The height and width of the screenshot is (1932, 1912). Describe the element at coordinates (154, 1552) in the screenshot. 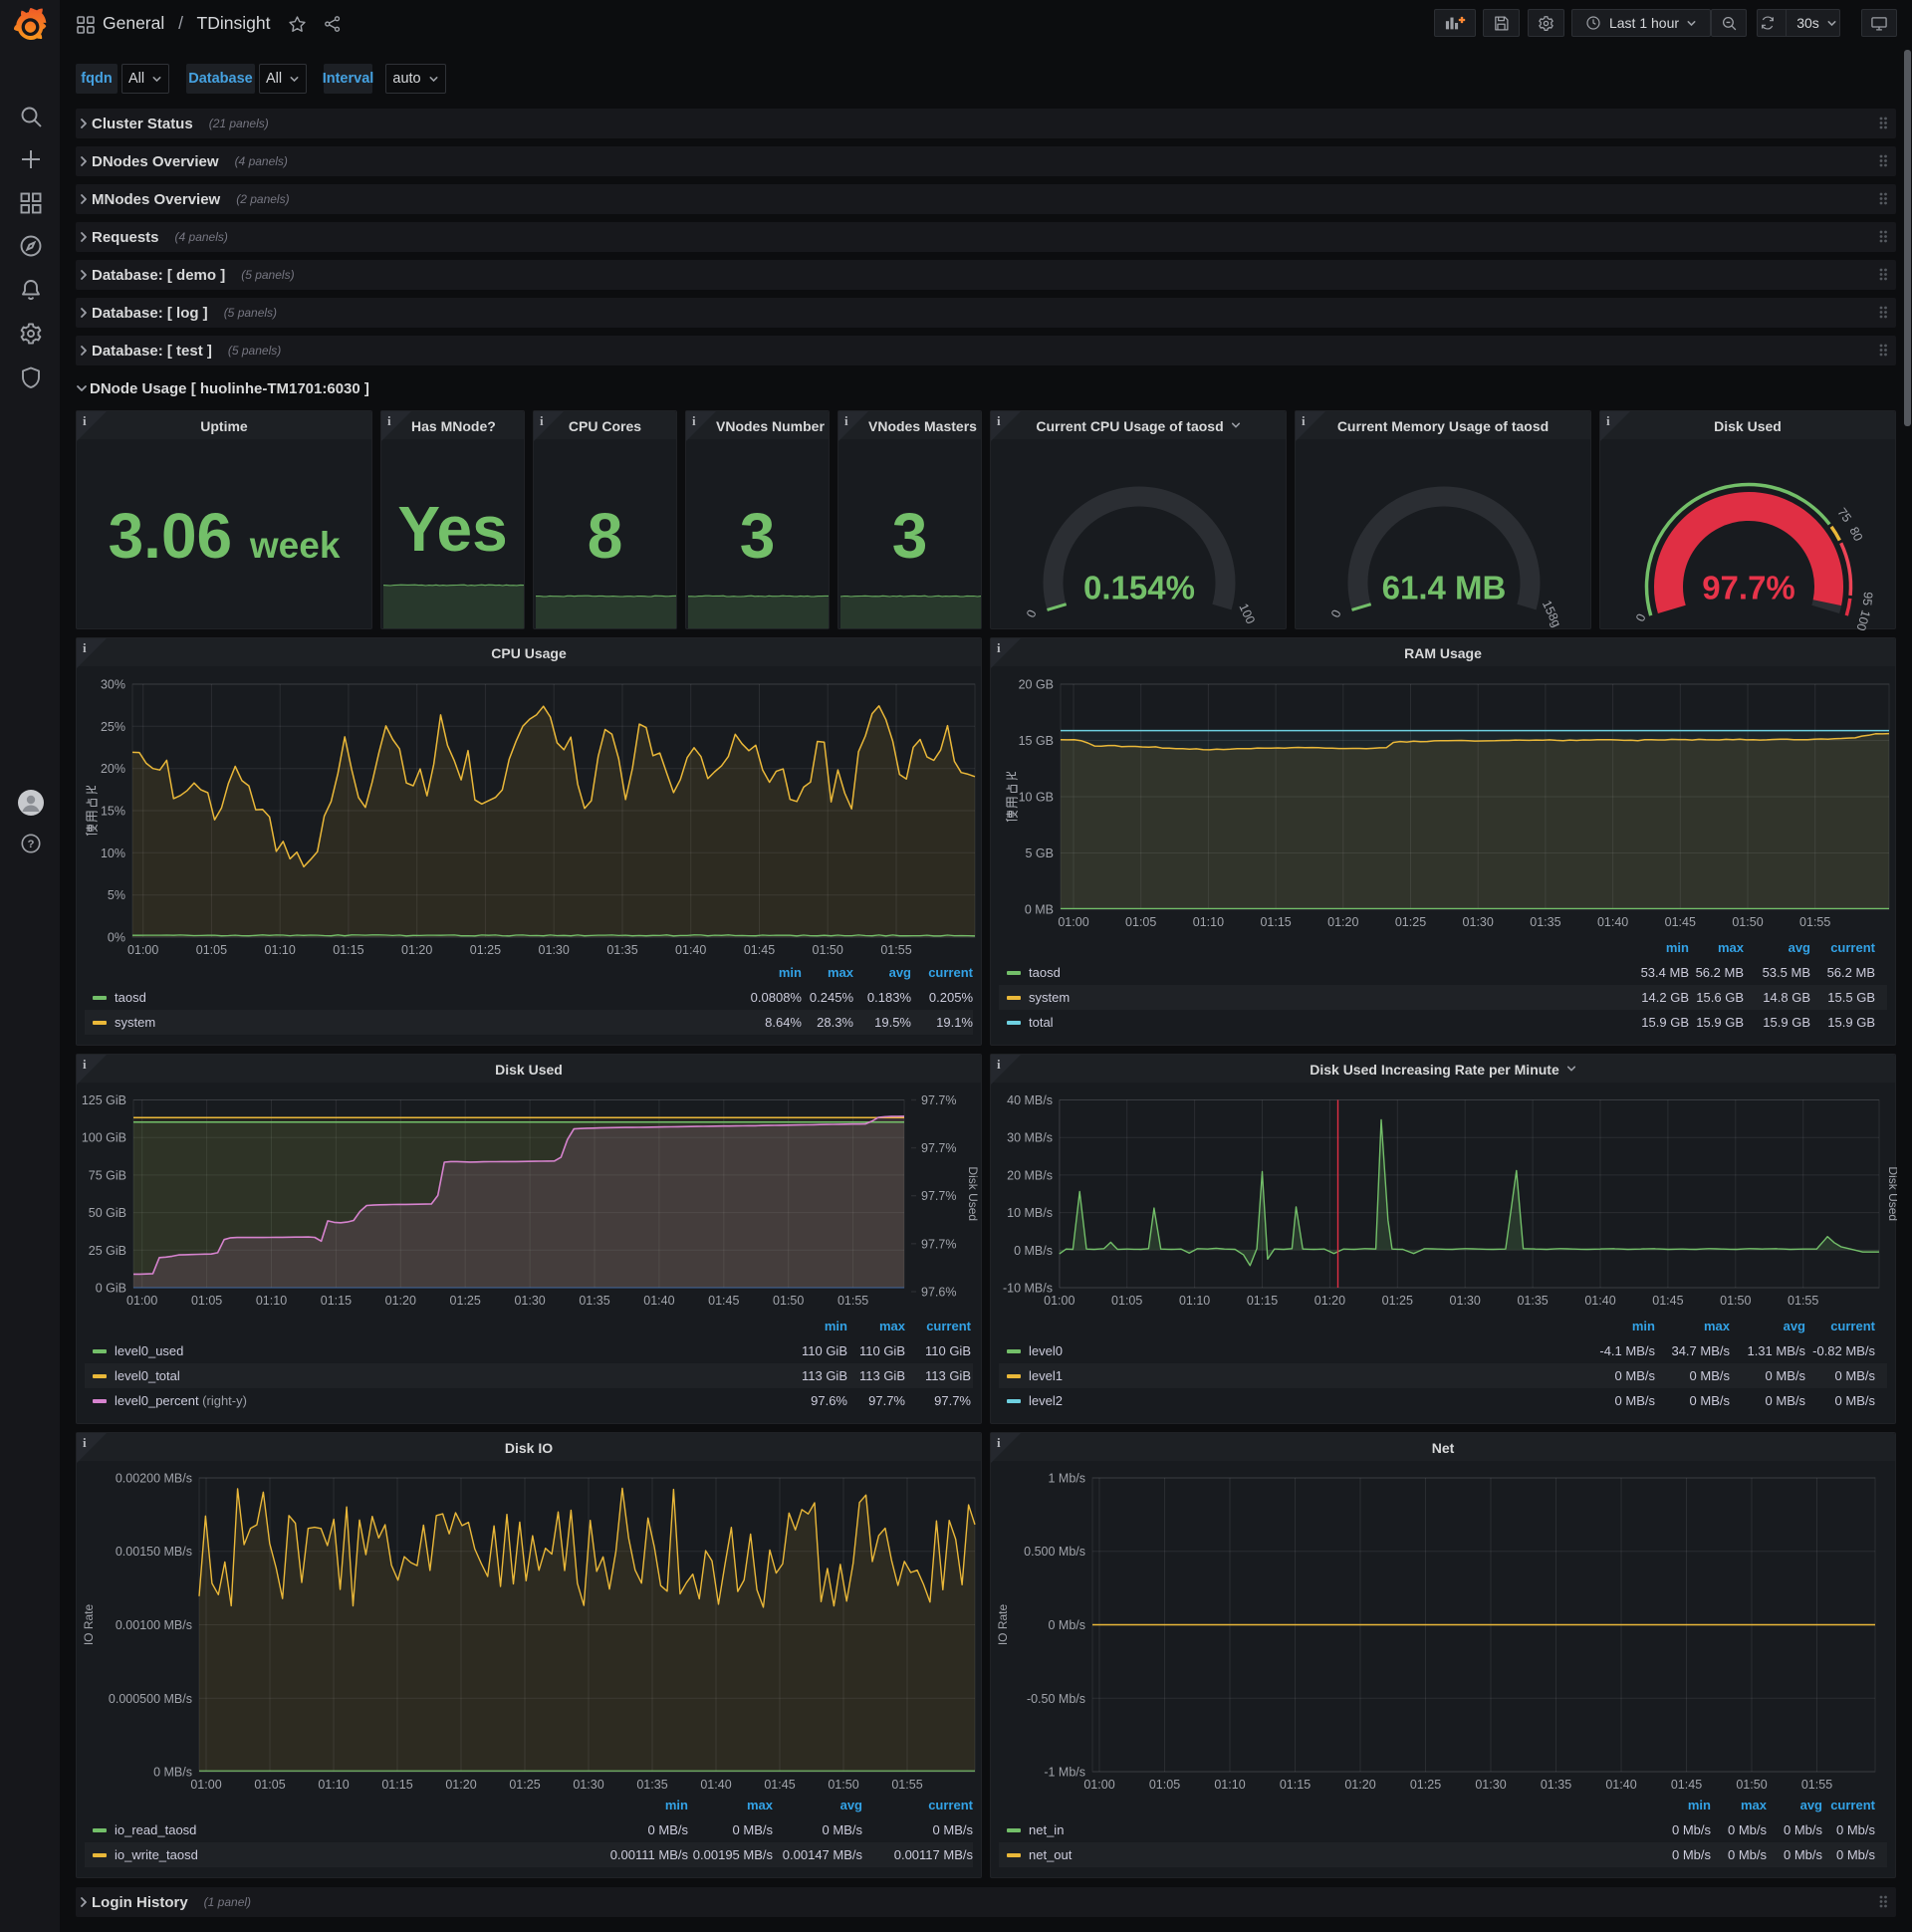

I see `svg-text: 0.00150 MB/s` at that location.